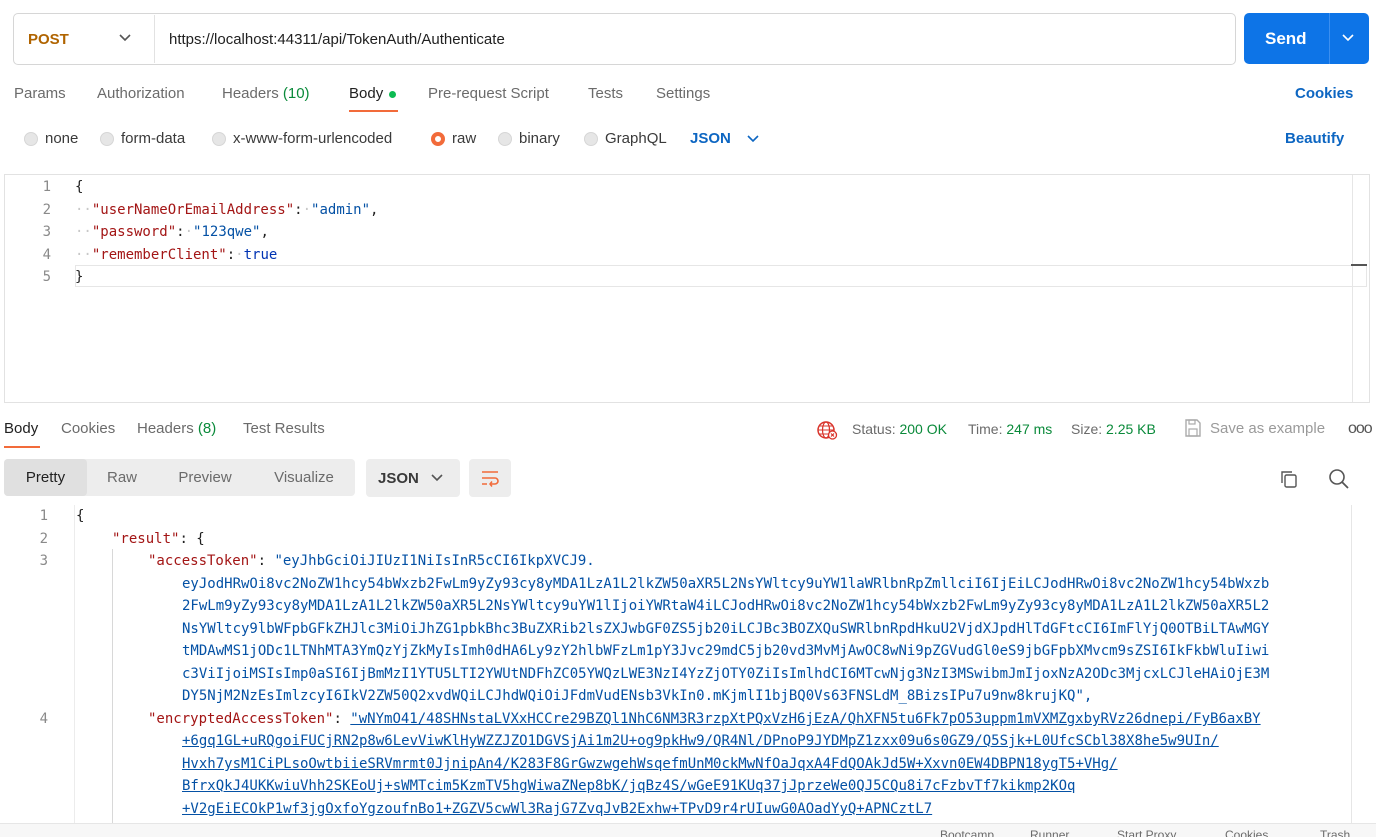 This screenshot has height=837, width=1376. Describe the element at coordinates (207, 428) in the screenshot. I see `resp-headers-count: (8)` at that location.